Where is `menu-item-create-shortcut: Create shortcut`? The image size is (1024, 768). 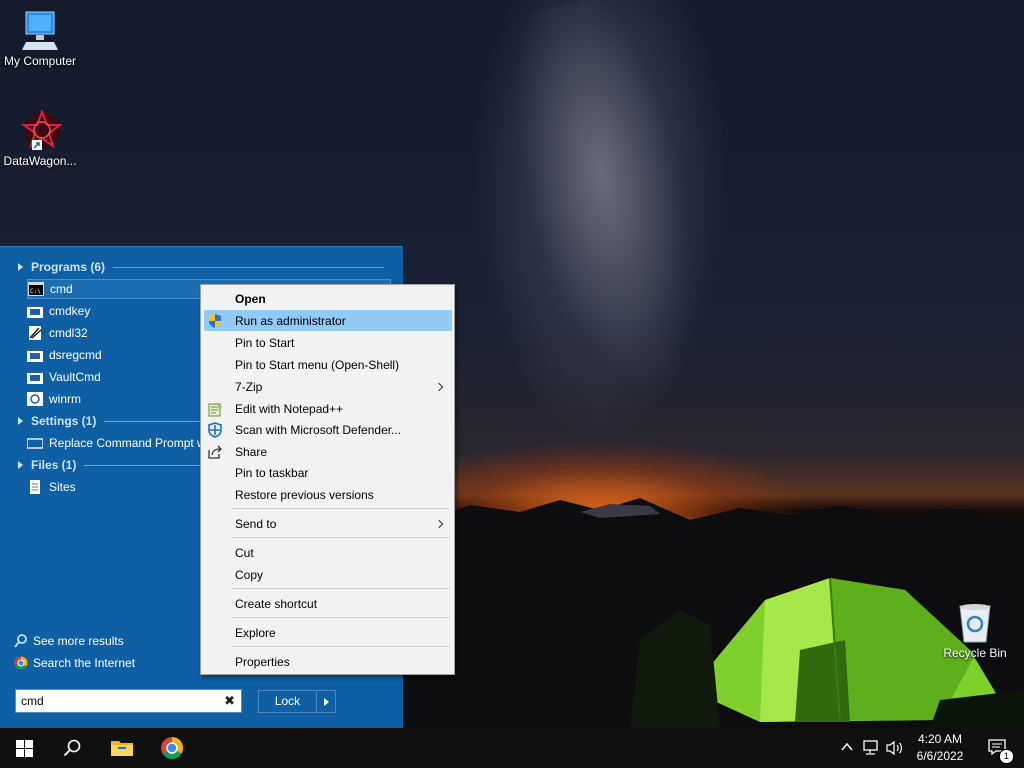 menu-item-create-shortcut: Create shortcut is located at coordinates (328, 603).